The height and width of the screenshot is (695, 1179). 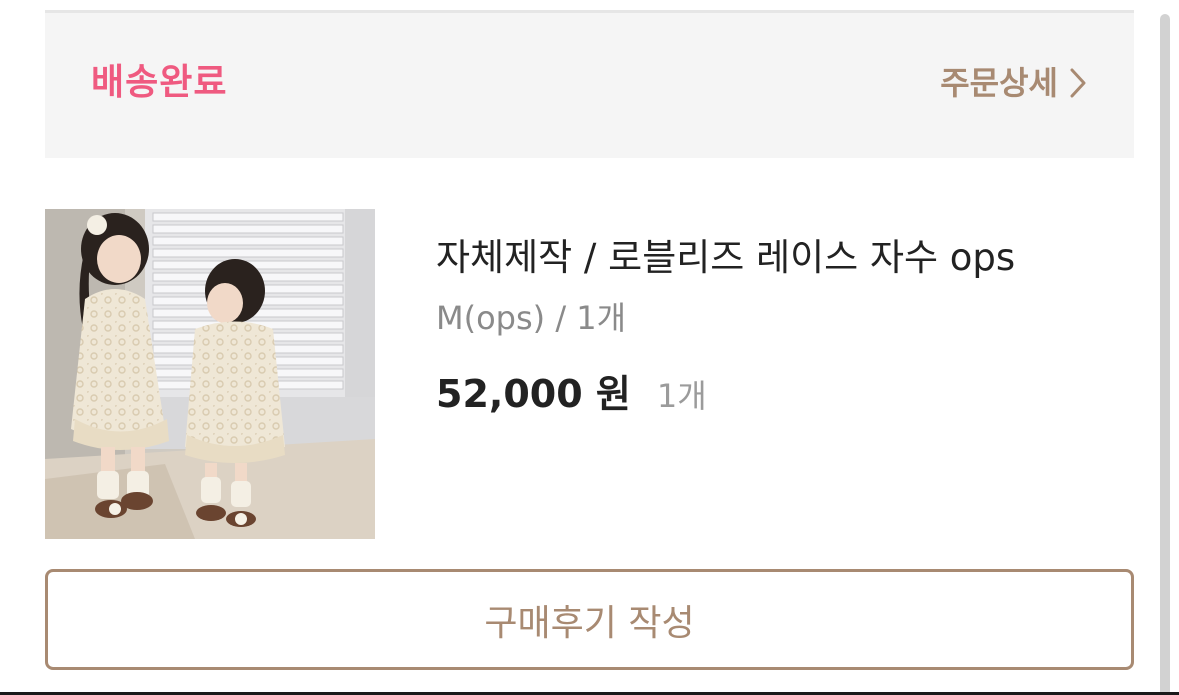 I want to click on product-photo-image, so click(x=210, y=374).